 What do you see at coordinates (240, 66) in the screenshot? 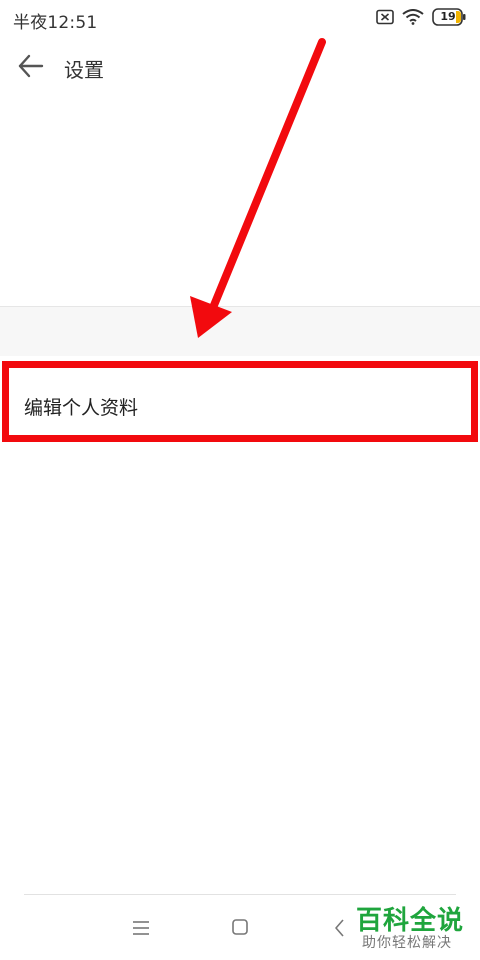
I see `app-bar: 设置` at bounding box center [240, 66].